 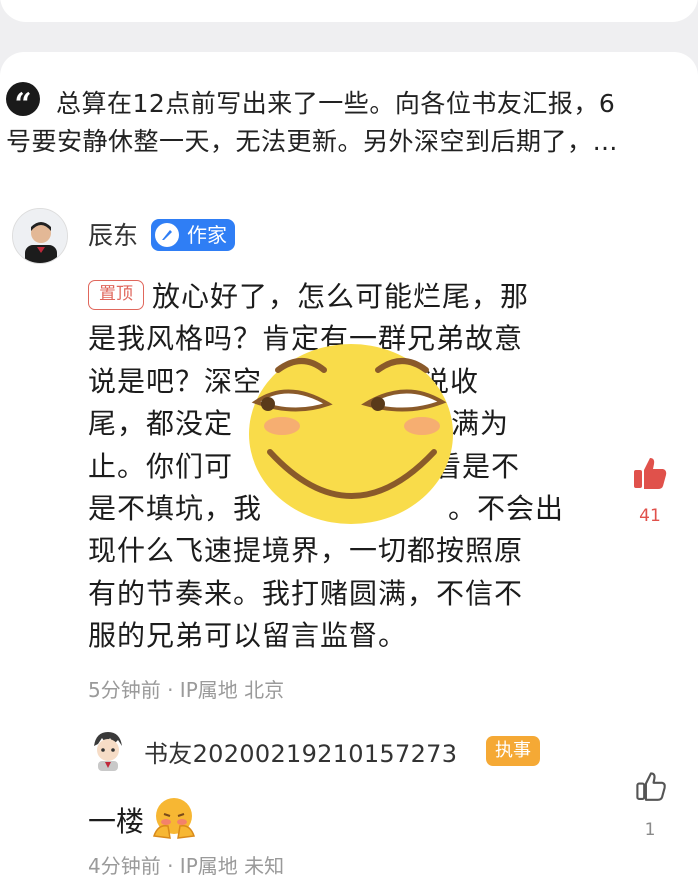 I want to click on reply-meta: 4分钟前 · IP属地 未知, so click(x=186, y=866).